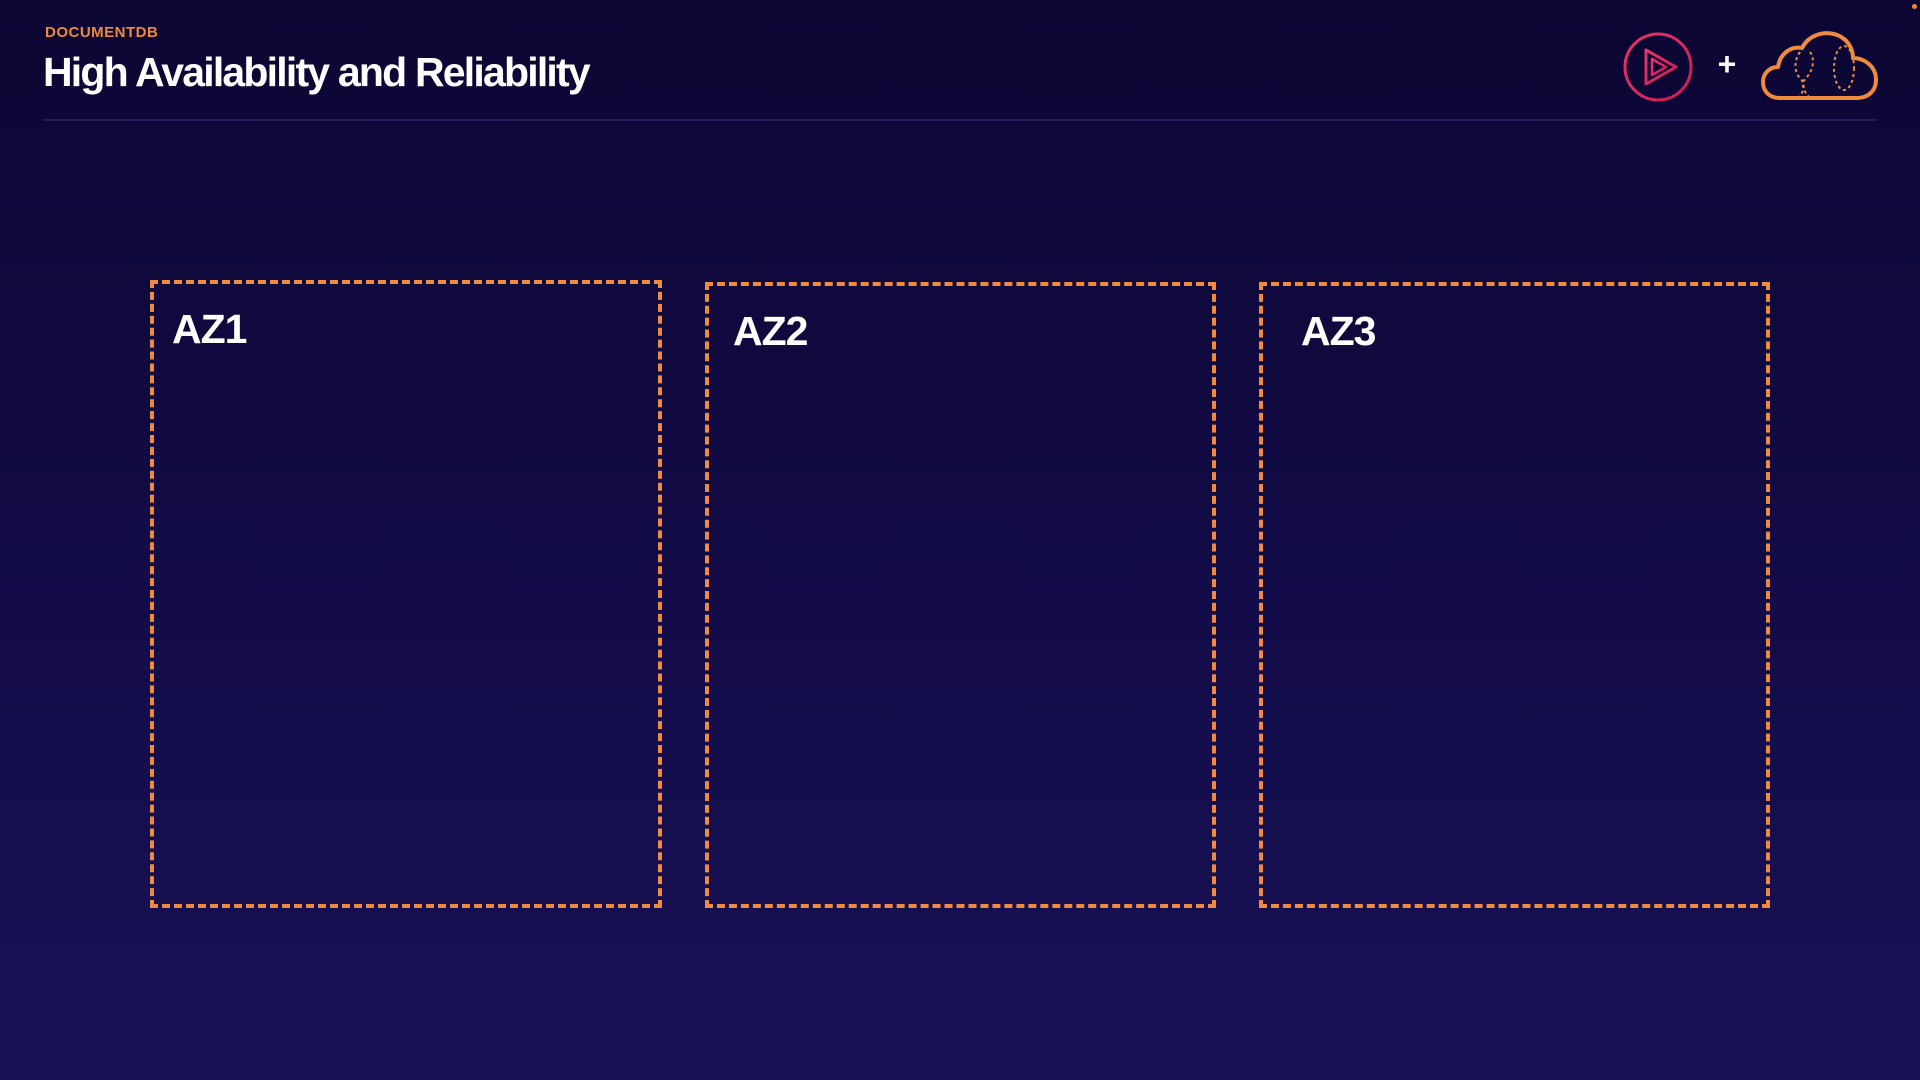  Describe the element at coordinates (1914, 6) in the screenshot. I see `corner-dot` at that location.